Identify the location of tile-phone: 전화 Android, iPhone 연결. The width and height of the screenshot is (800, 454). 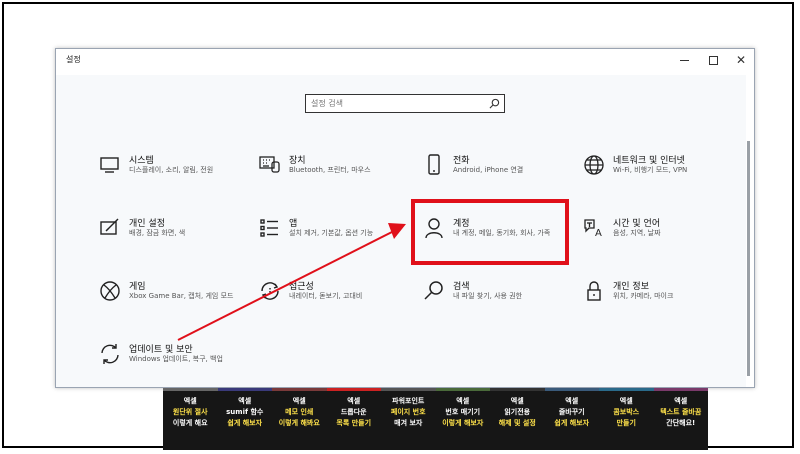
(502, 173).